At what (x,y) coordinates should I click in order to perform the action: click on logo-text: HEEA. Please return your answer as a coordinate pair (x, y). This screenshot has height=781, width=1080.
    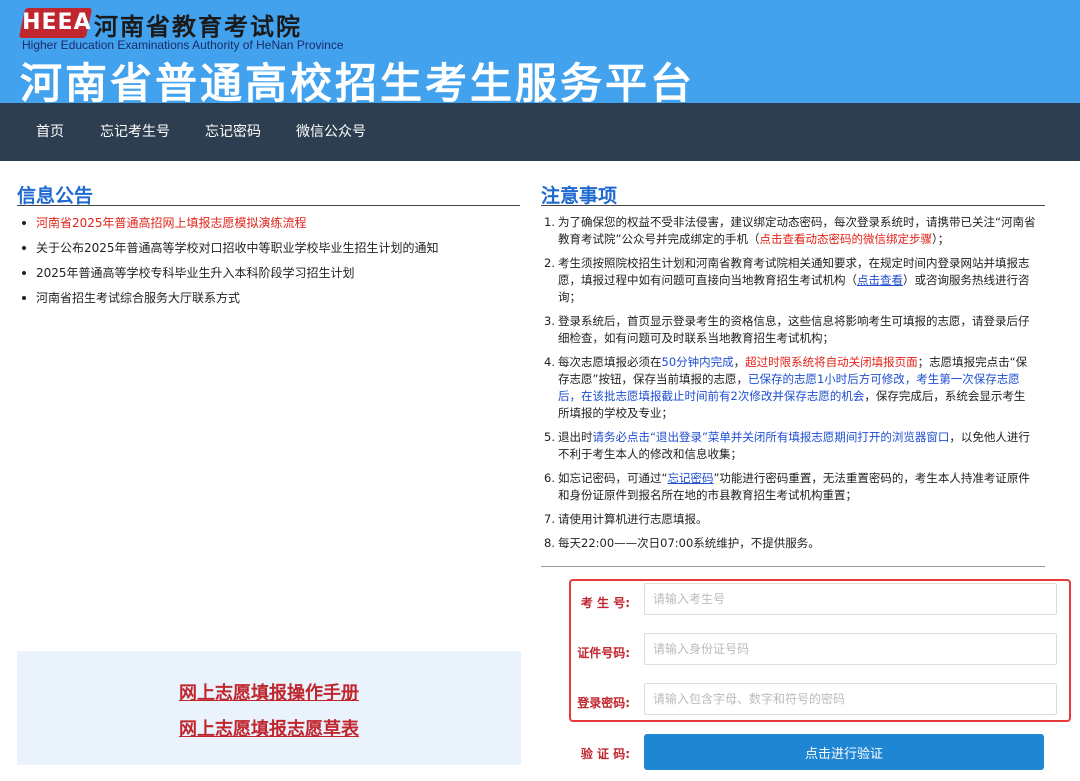
    Looking at the image, I should click on (57, 22).